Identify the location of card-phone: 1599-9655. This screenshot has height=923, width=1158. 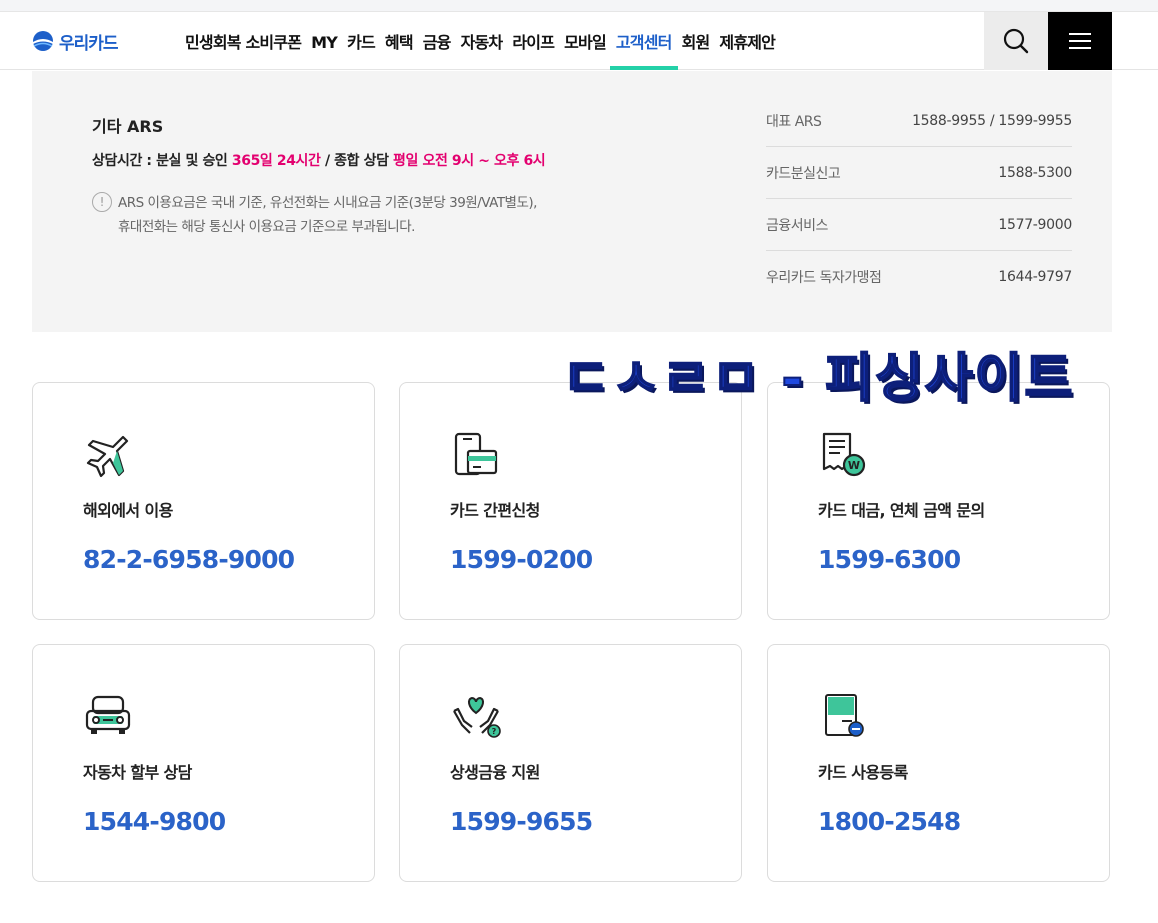
(521, 821).